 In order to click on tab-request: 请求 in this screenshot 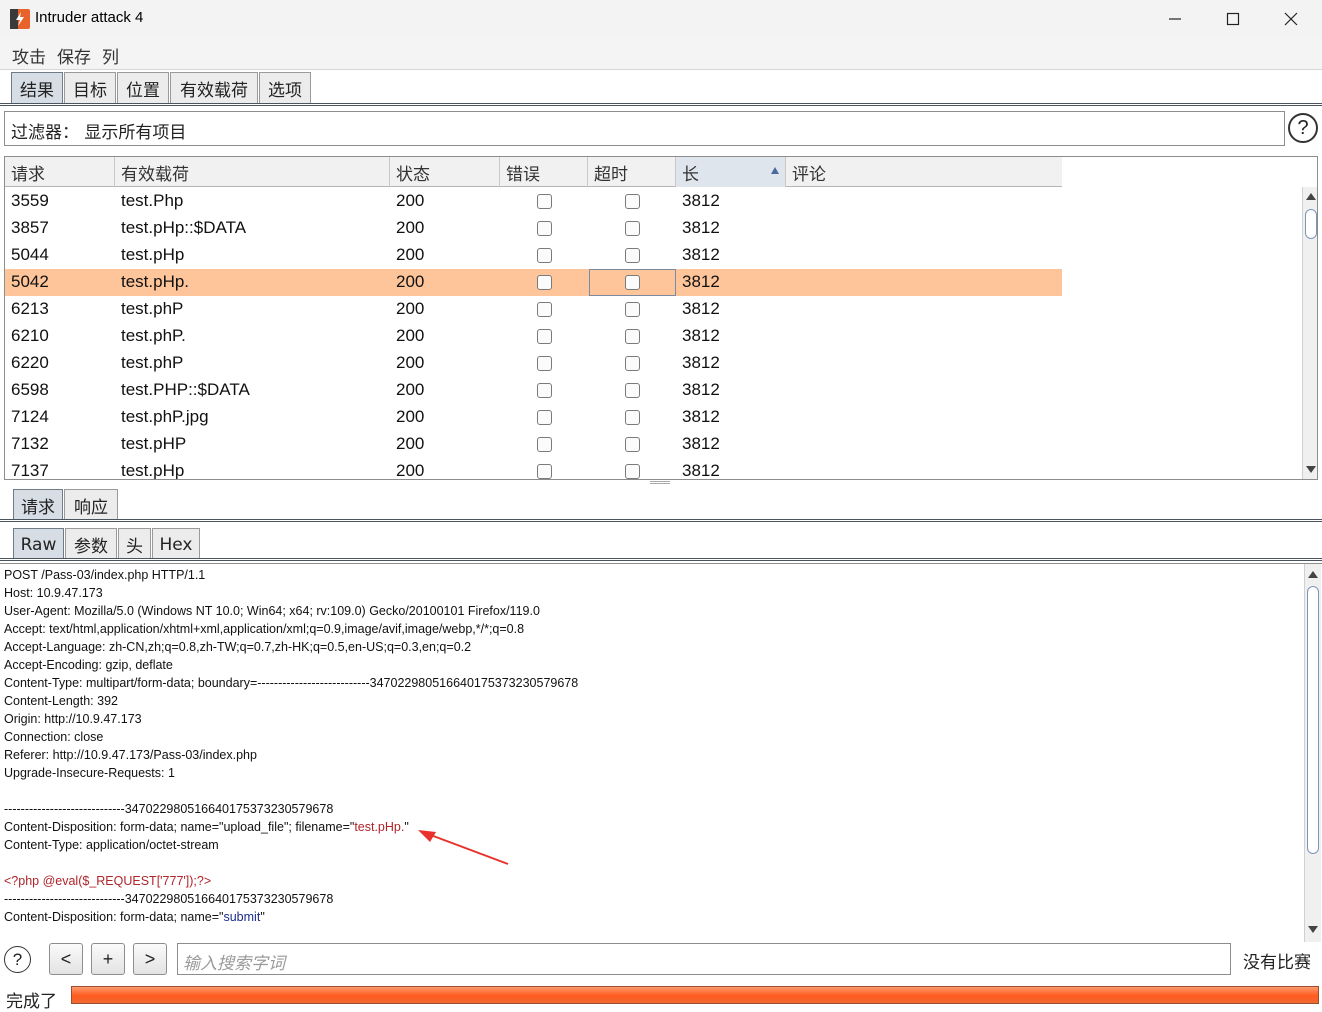, I will do `click(38, 505)`.